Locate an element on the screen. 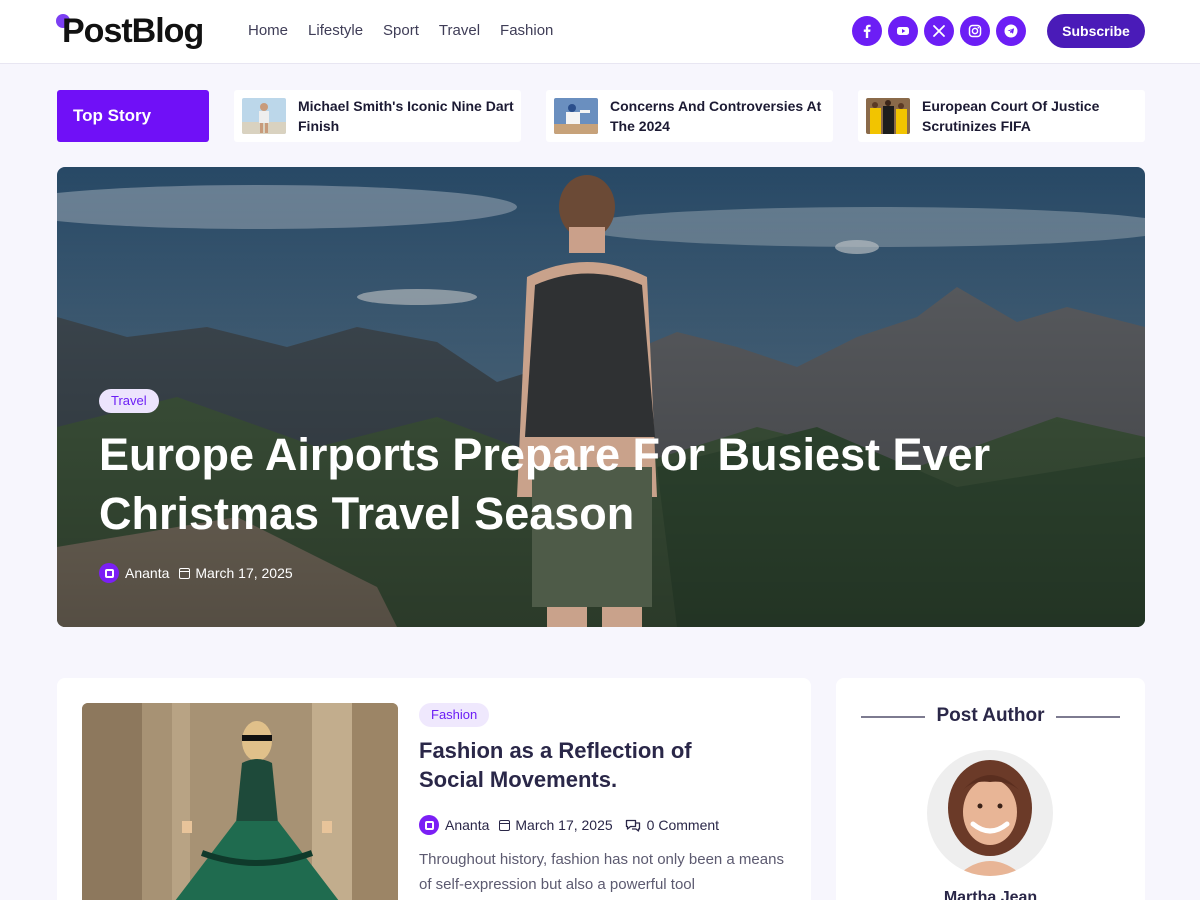 The height and width of the screenshot is (900, 1200). hero-meta: Ananta March 17, 2025 is located at coordinates (196, 573).